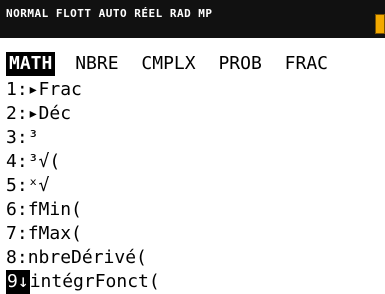 This screenshot has width=385, height=294. Describe the element at coordinates (44, 161) in the screenshot. I see `menu-item-label: ³√(` at that location.